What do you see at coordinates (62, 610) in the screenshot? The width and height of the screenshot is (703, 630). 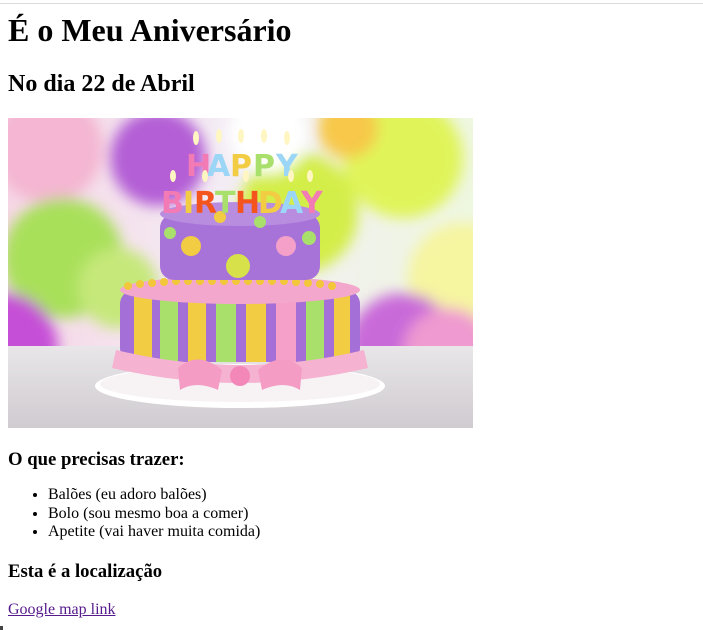 I see `google-map-link: Google map link` at bounding box center [62, 610].